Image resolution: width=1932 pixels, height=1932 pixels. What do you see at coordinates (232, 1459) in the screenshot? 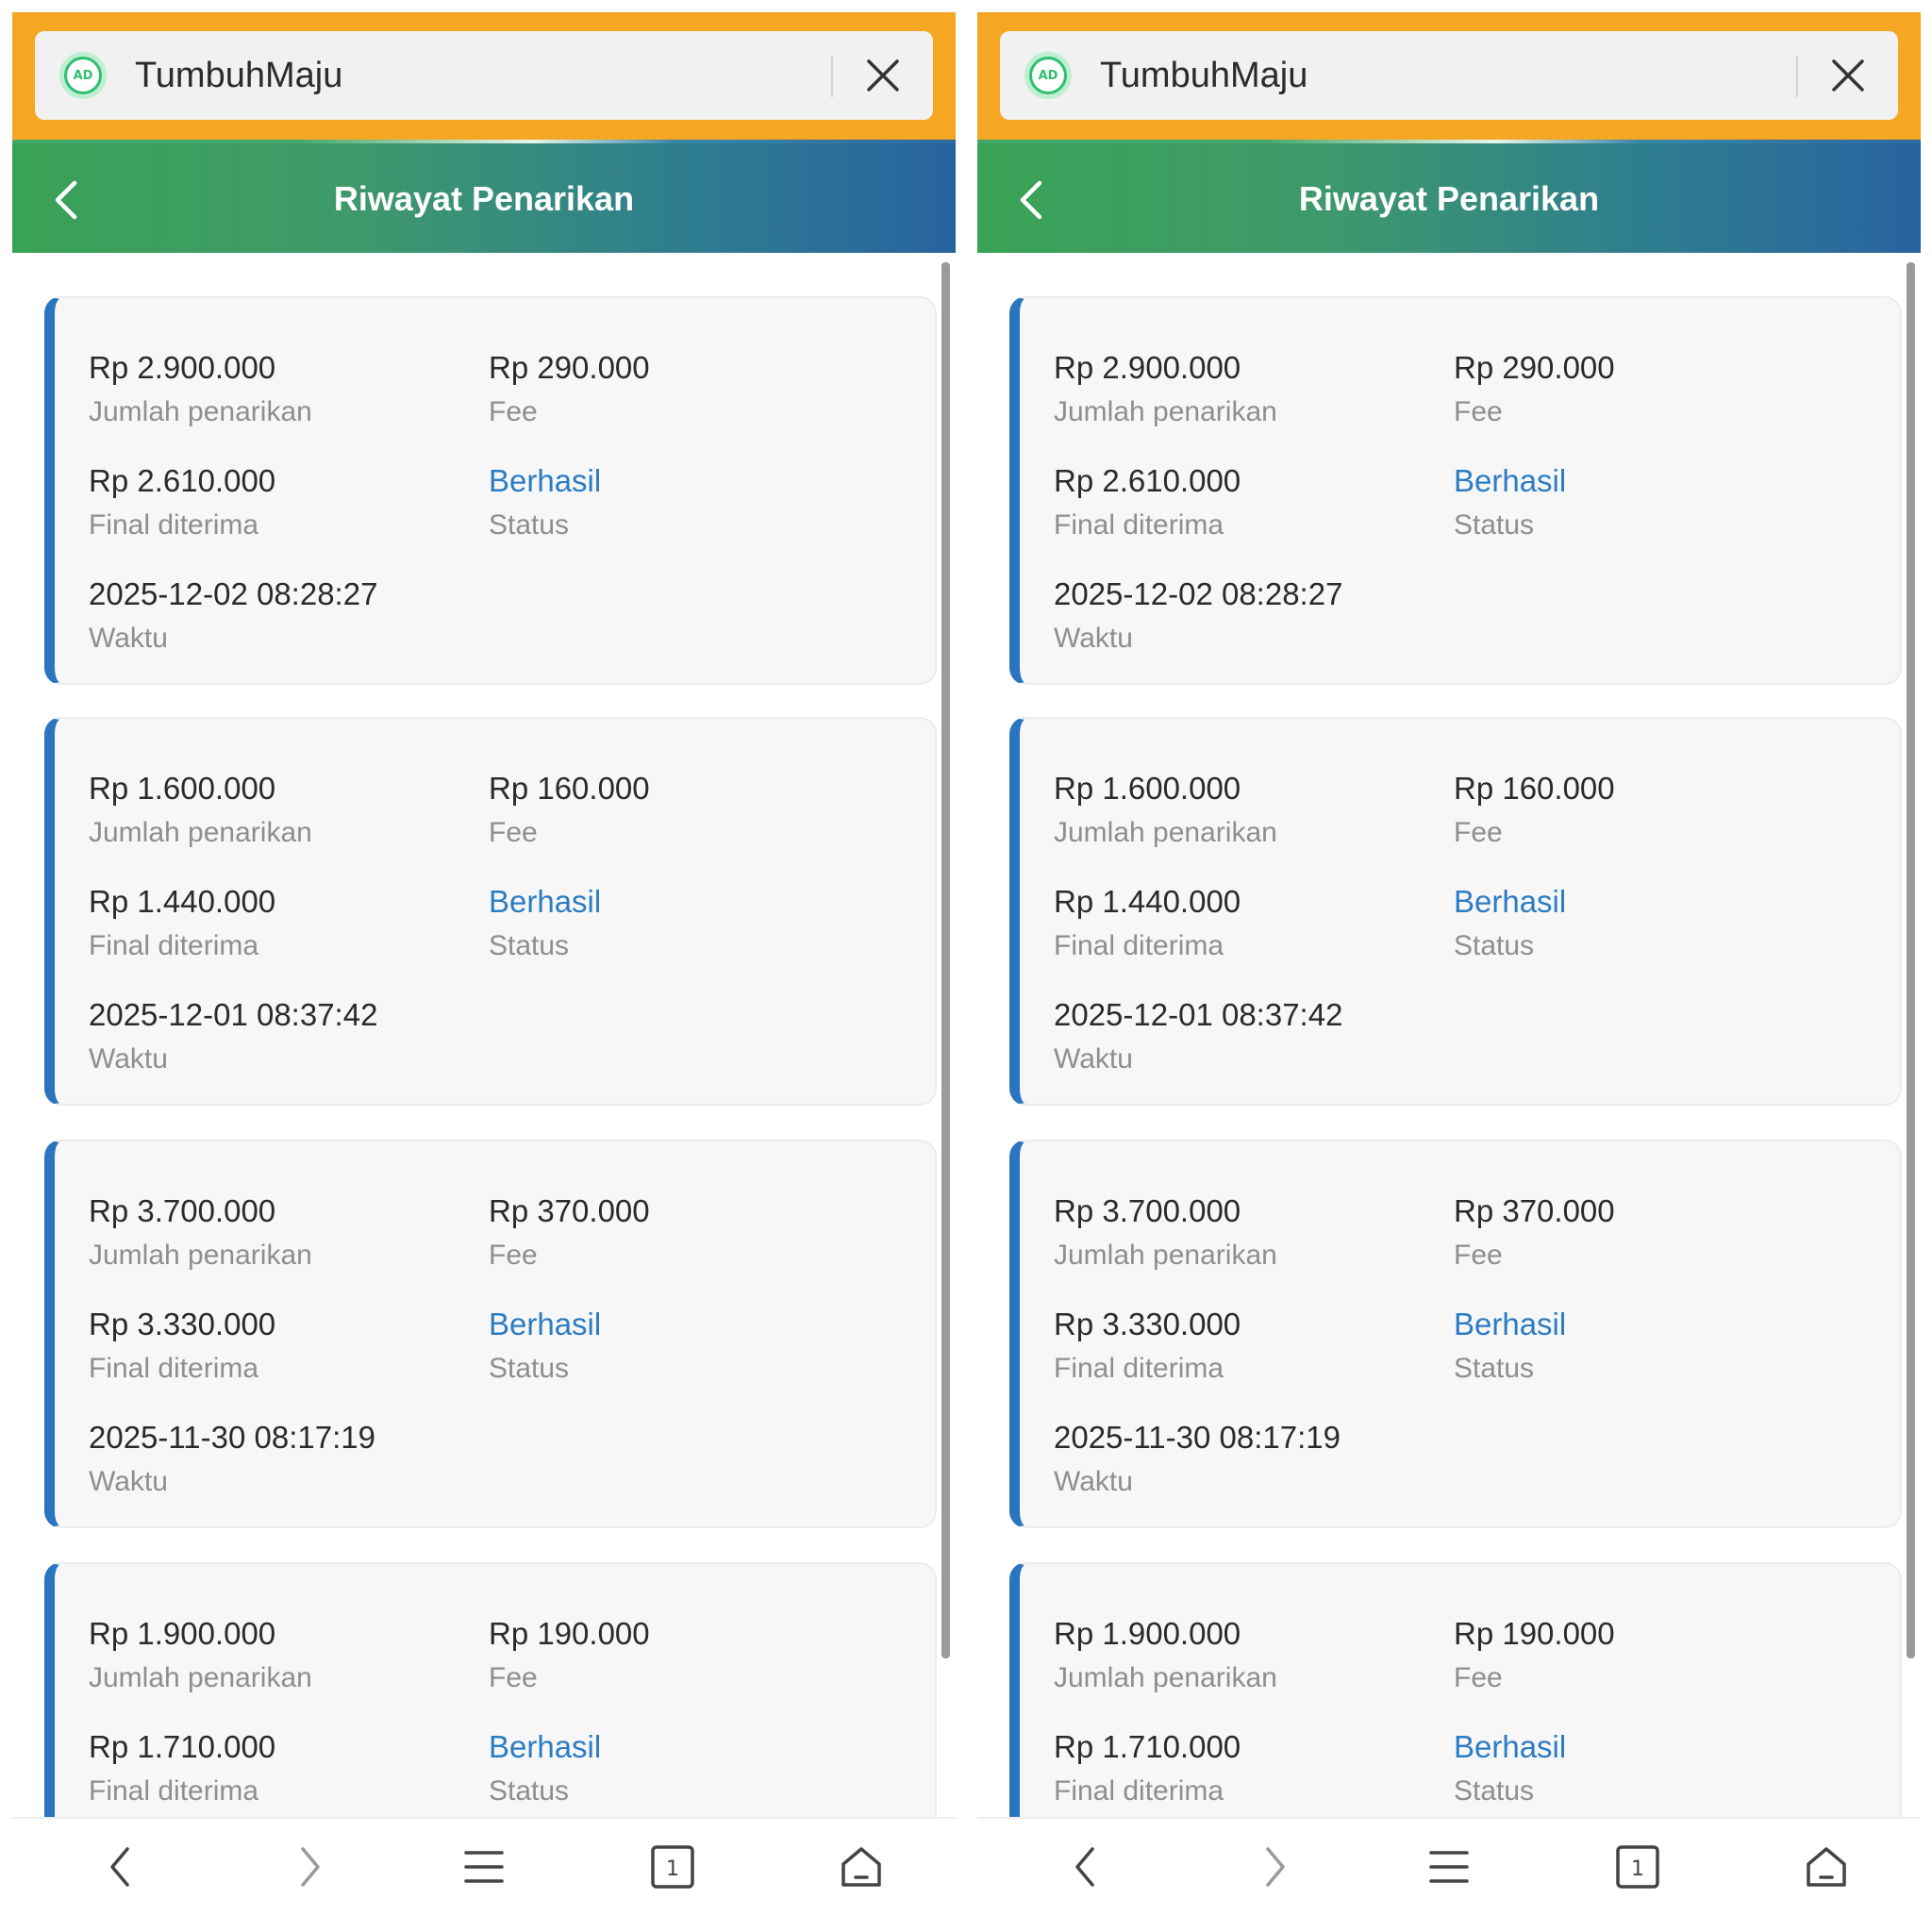
I see `time-field: 2025-11-30 08:17:19 Waktu` at bounding box center [232, 1459].